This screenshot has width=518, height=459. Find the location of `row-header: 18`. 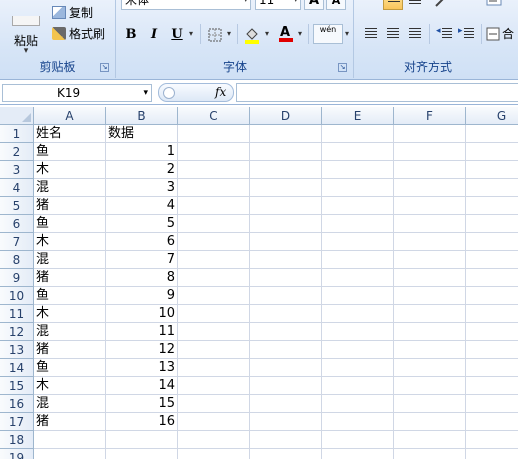

row-header: 18 is located at coordinates (17, 440).